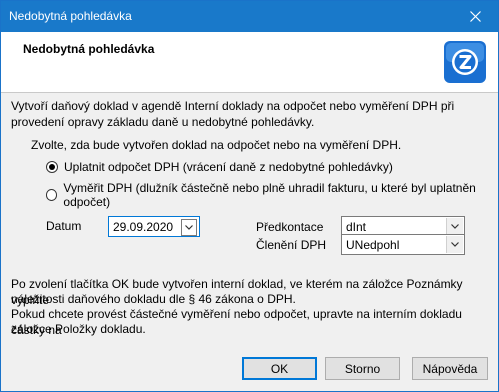  I want to click on datum-label: Datum, so click(64, 226).